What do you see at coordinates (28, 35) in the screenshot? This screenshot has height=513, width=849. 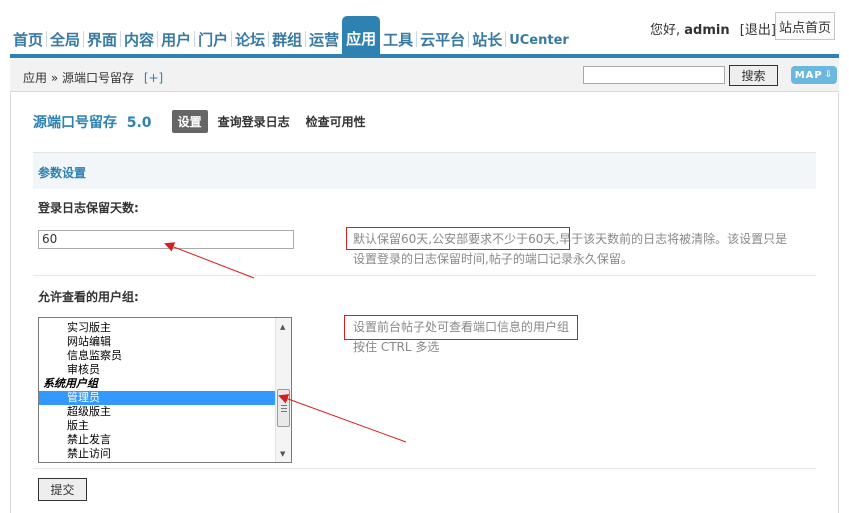 I see `nav-item-home: 首页` at bounding box center [28, 35].